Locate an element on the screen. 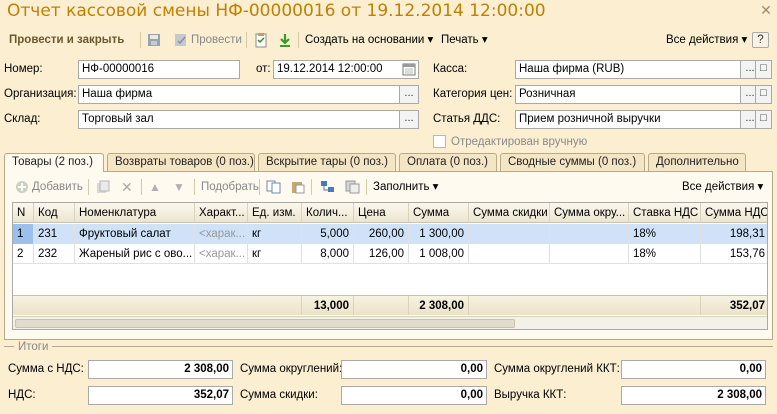 Image resolution: width=777 pixels, height=414 pixels. rounding-field: 0,00 is located at coordinates (414, 369).